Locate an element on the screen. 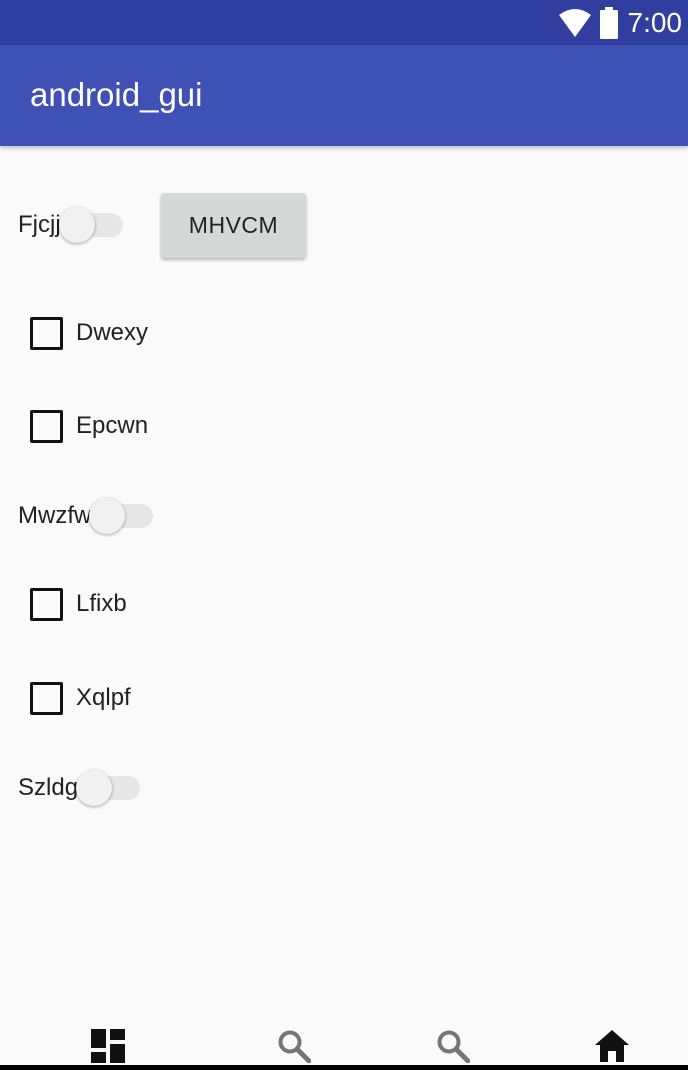 This screenshot has height=1070, width=688. status-time: 7:00 is located at coordinates (655, 22).